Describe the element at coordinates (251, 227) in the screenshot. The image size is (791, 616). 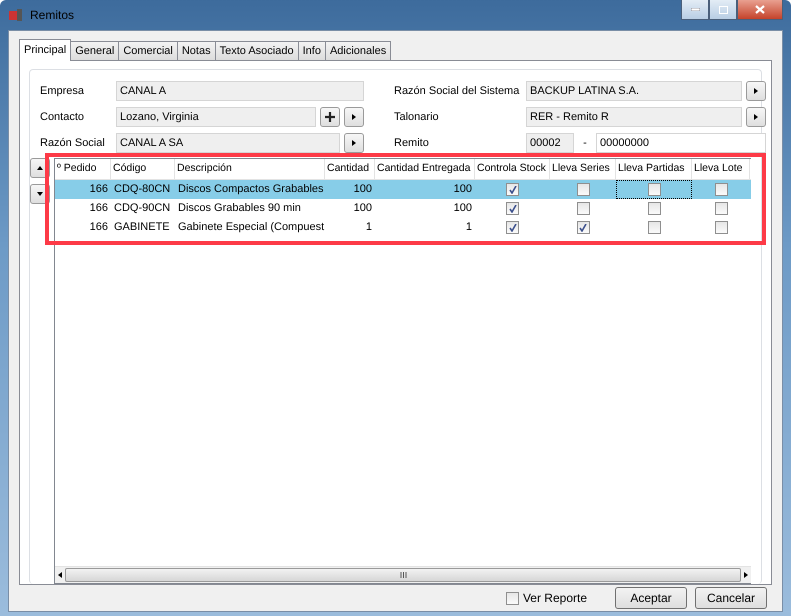
I see `table-cell-text: Gabinete Especial (Compuest` at that location.